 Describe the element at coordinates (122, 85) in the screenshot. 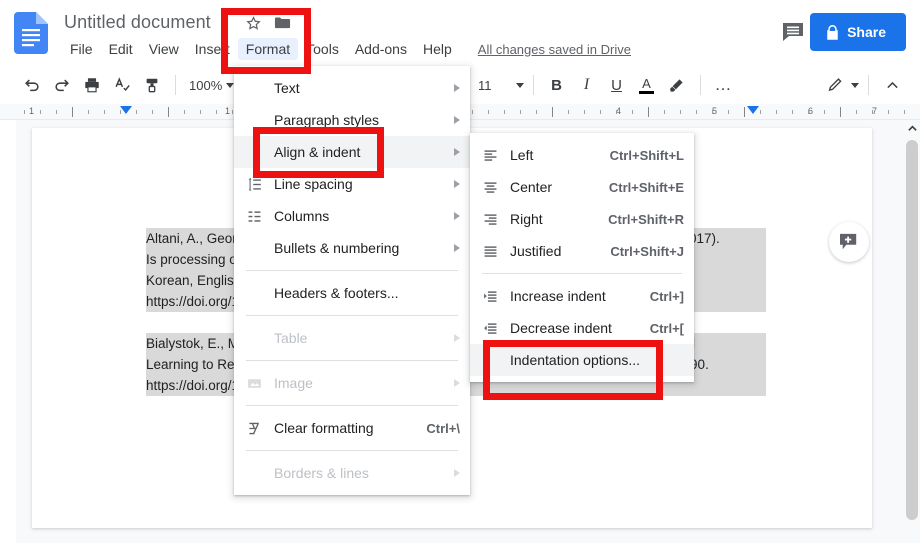

I see `spellcheck-icon` at that location.